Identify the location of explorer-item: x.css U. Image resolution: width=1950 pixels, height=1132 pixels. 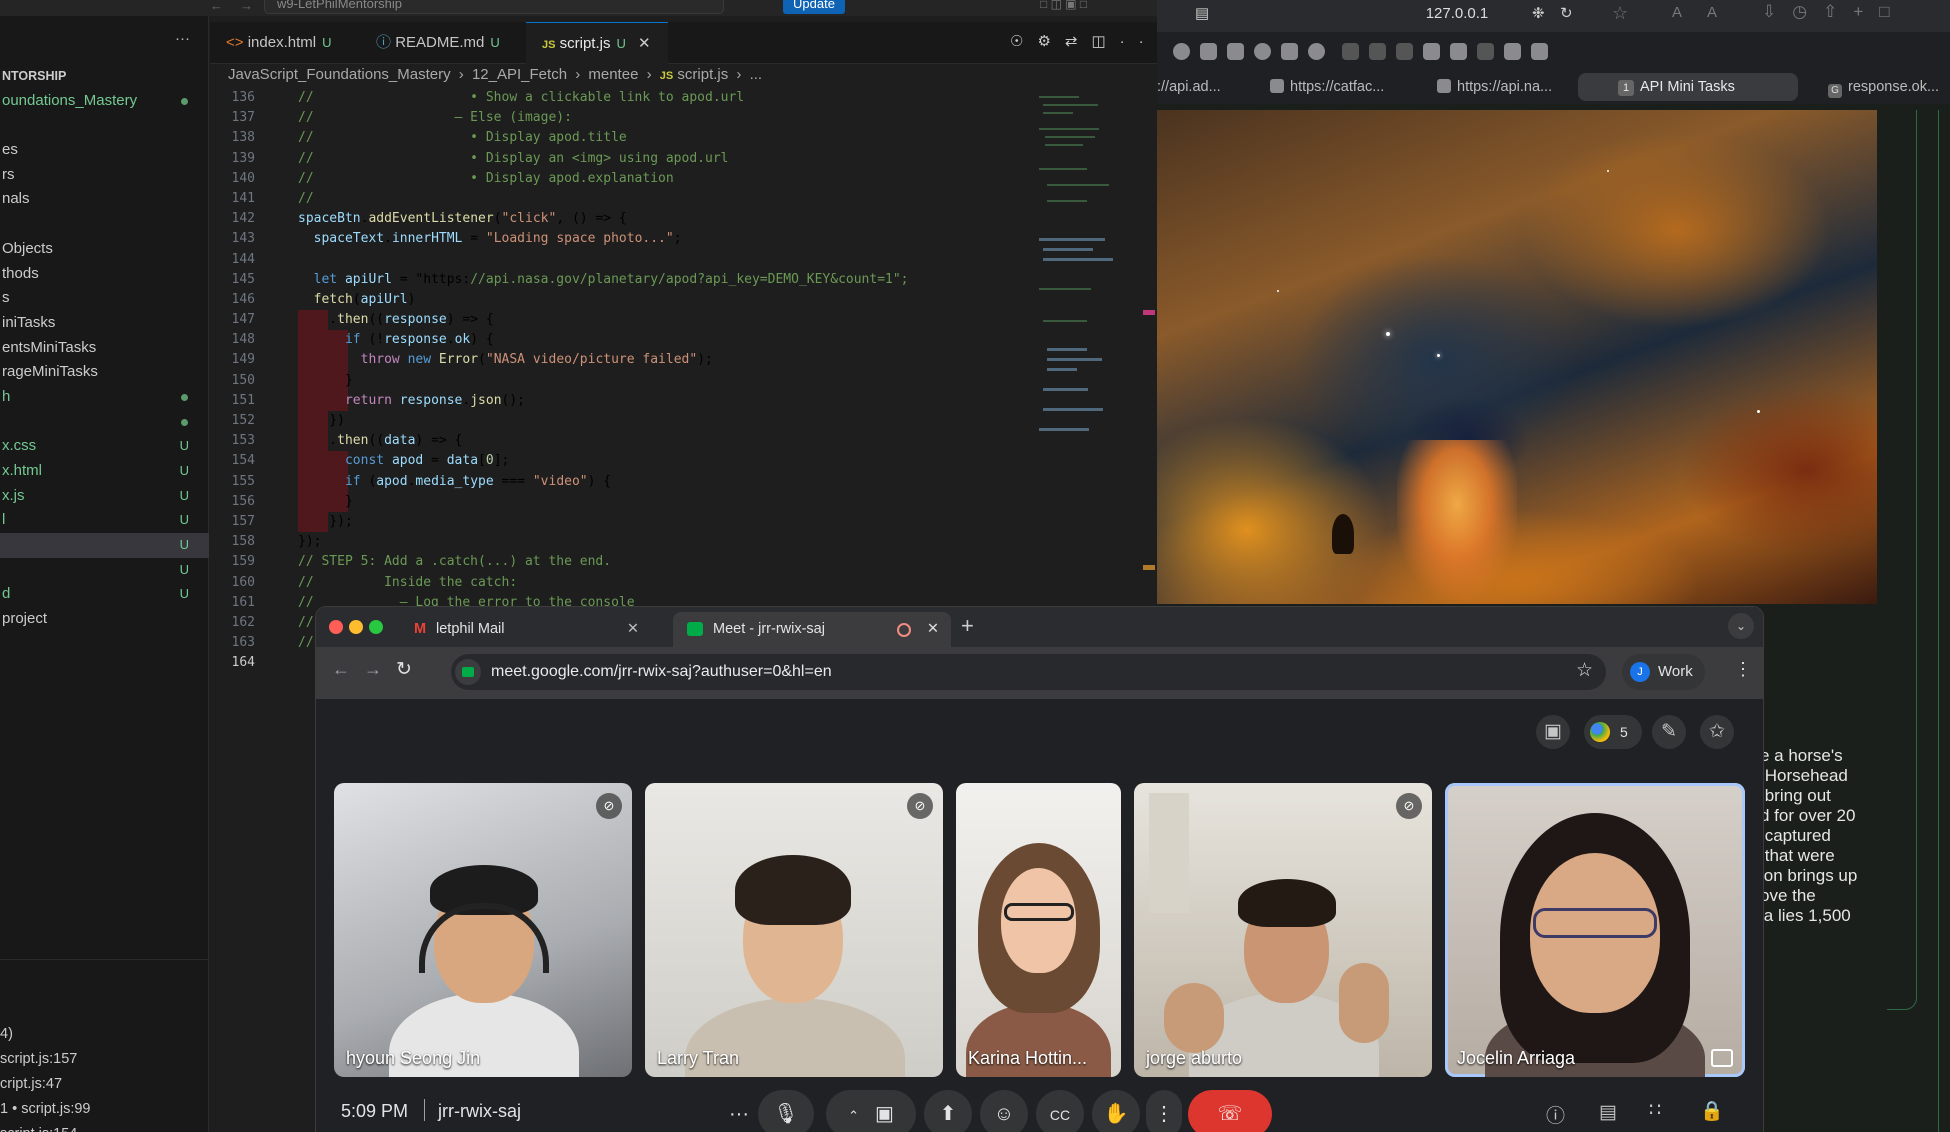
(104, 446).